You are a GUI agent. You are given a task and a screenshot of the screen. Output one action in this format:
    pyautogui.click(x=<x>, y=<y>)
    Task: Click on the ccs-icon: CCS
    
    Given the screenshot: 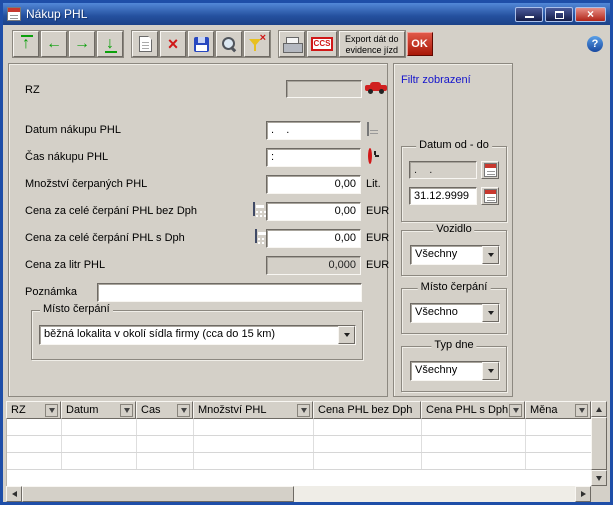 What is the action you would take?
    pyautogui.click(x=322, y=44)
    